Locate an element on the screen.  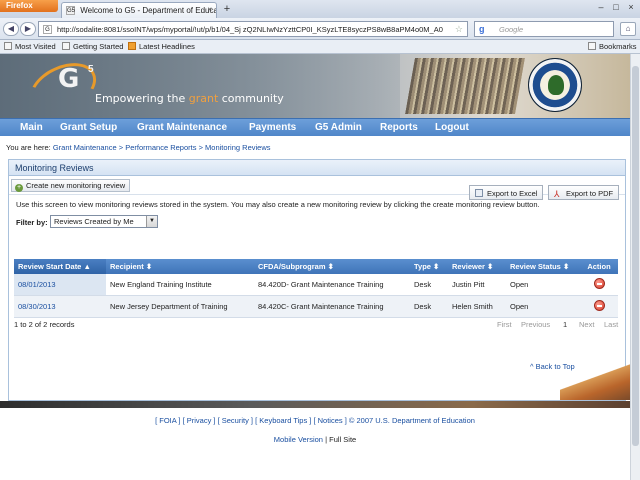
nav-grant-setup: Grant Setup is located at coordinates (88, 127).